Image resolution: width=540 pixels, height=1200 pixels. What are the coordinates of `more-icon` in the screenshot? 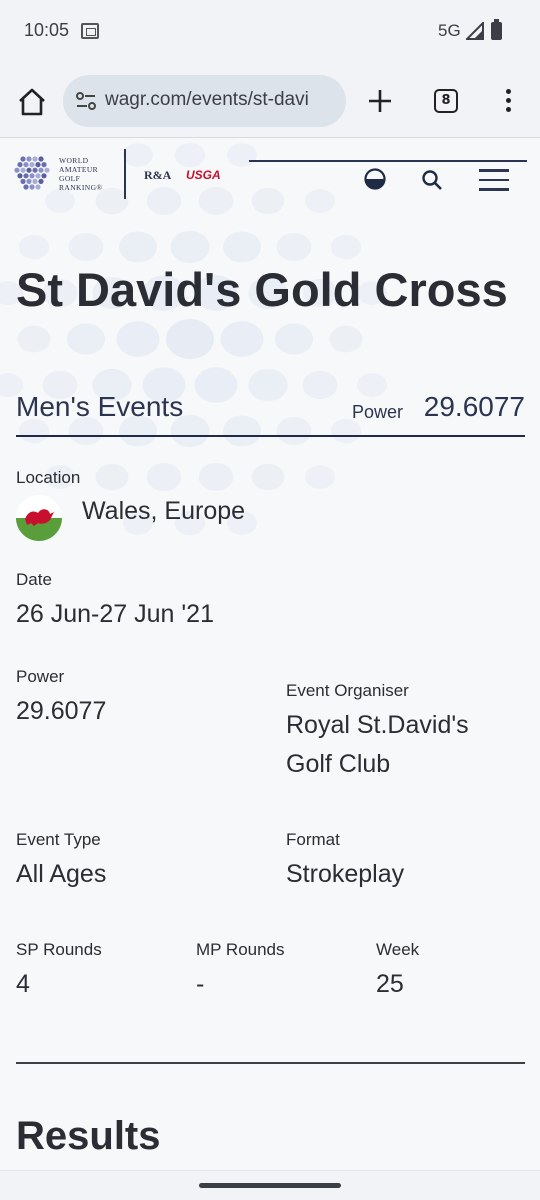 It's located at (508, 101).